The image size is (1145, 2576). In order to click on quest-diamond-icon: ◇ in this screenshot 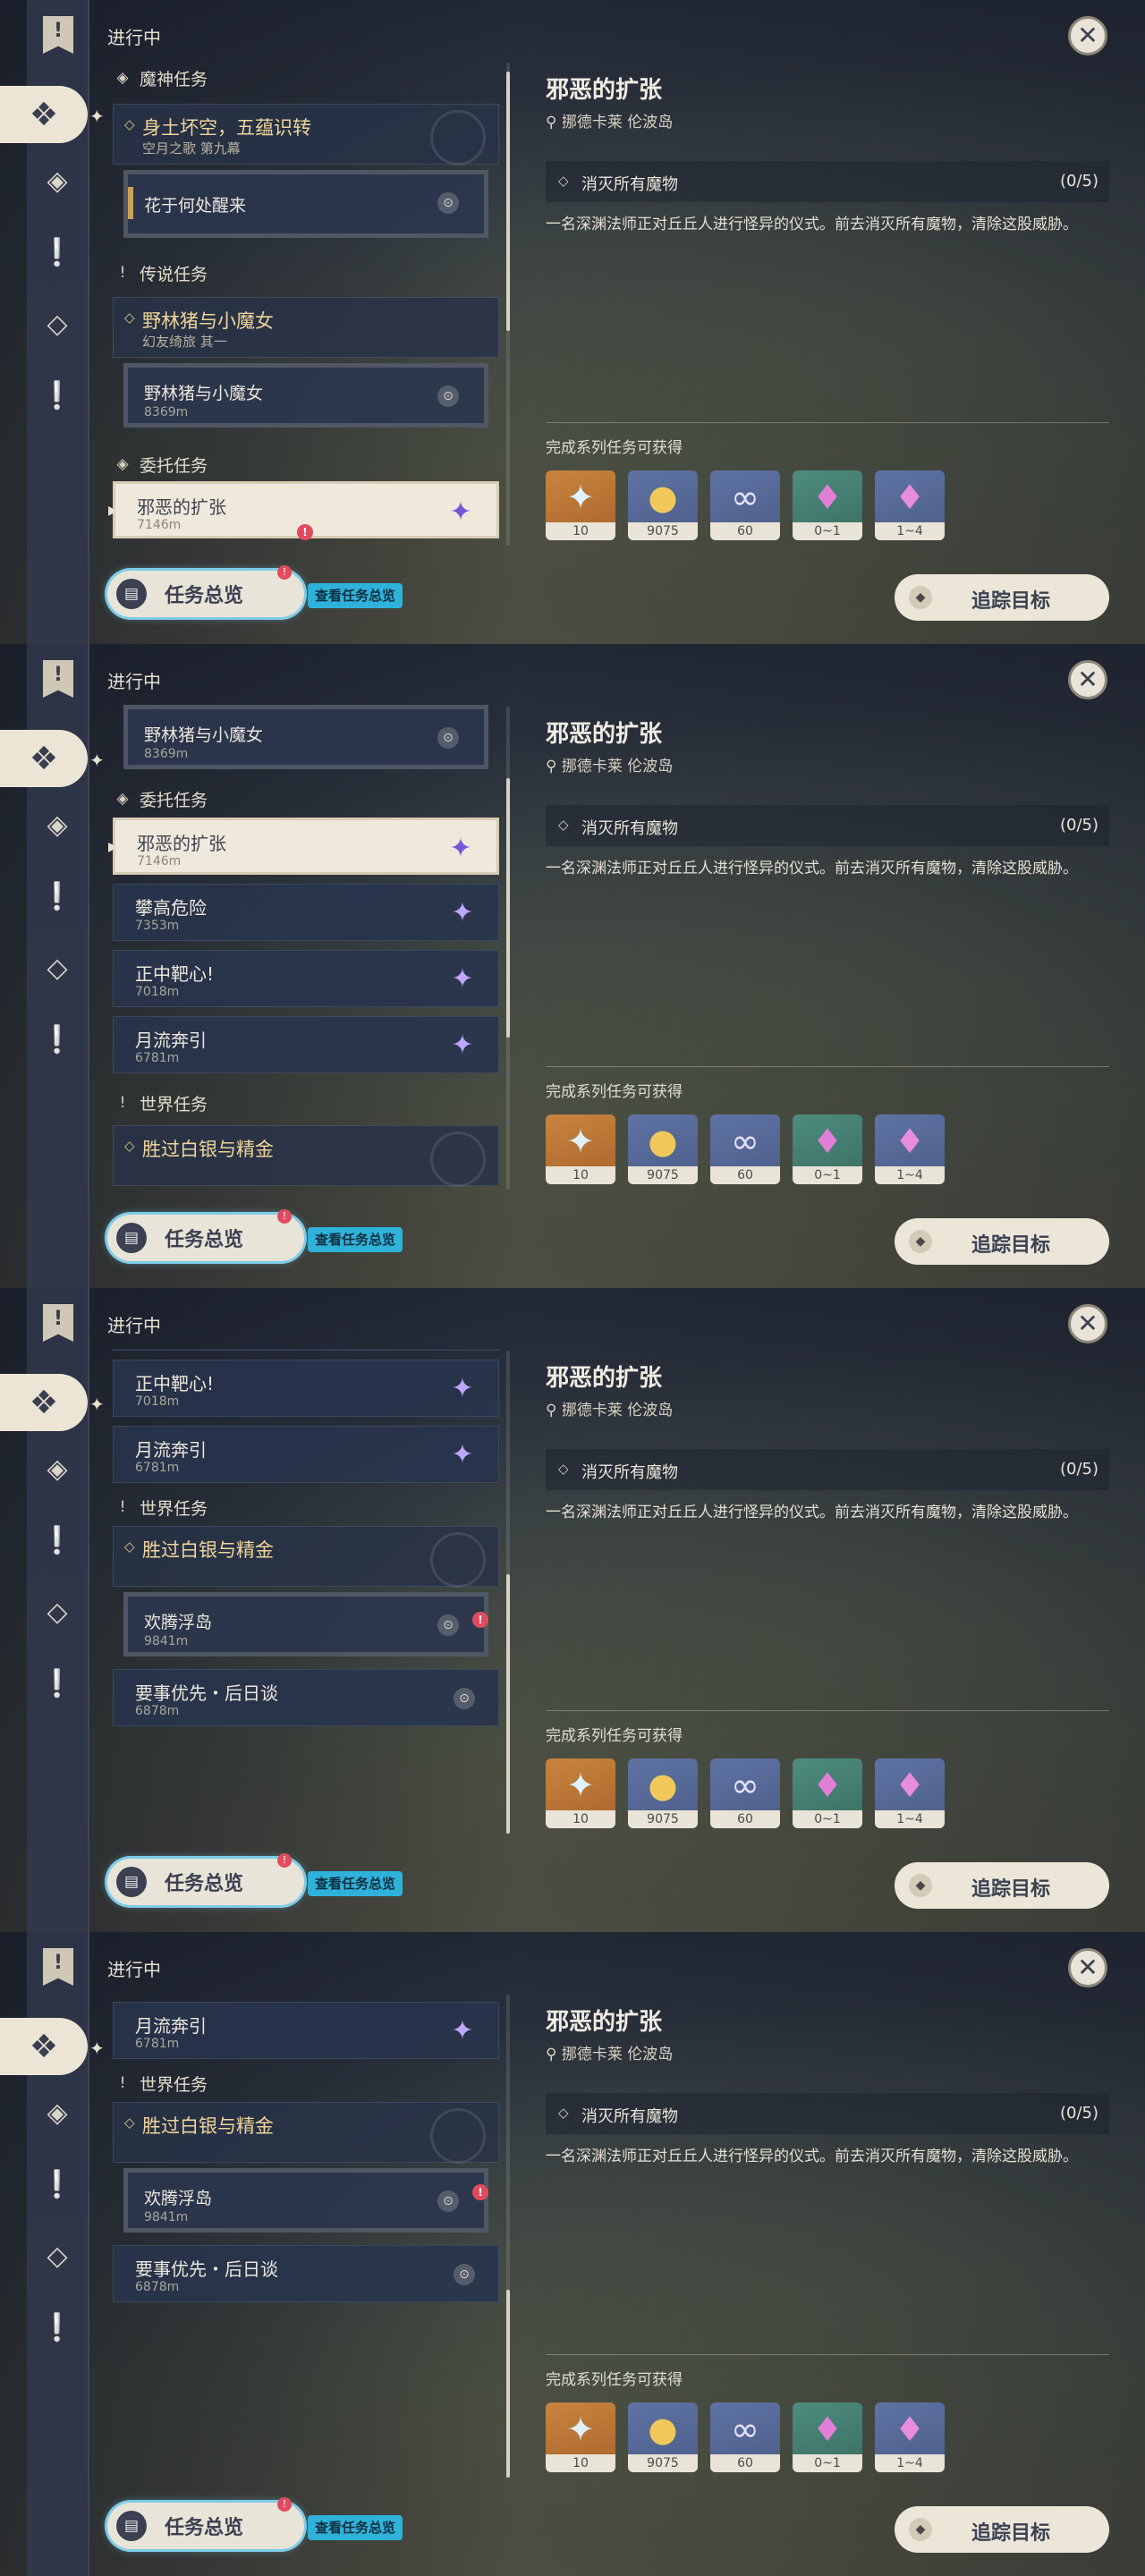, I will do `click(129, 2122)`.